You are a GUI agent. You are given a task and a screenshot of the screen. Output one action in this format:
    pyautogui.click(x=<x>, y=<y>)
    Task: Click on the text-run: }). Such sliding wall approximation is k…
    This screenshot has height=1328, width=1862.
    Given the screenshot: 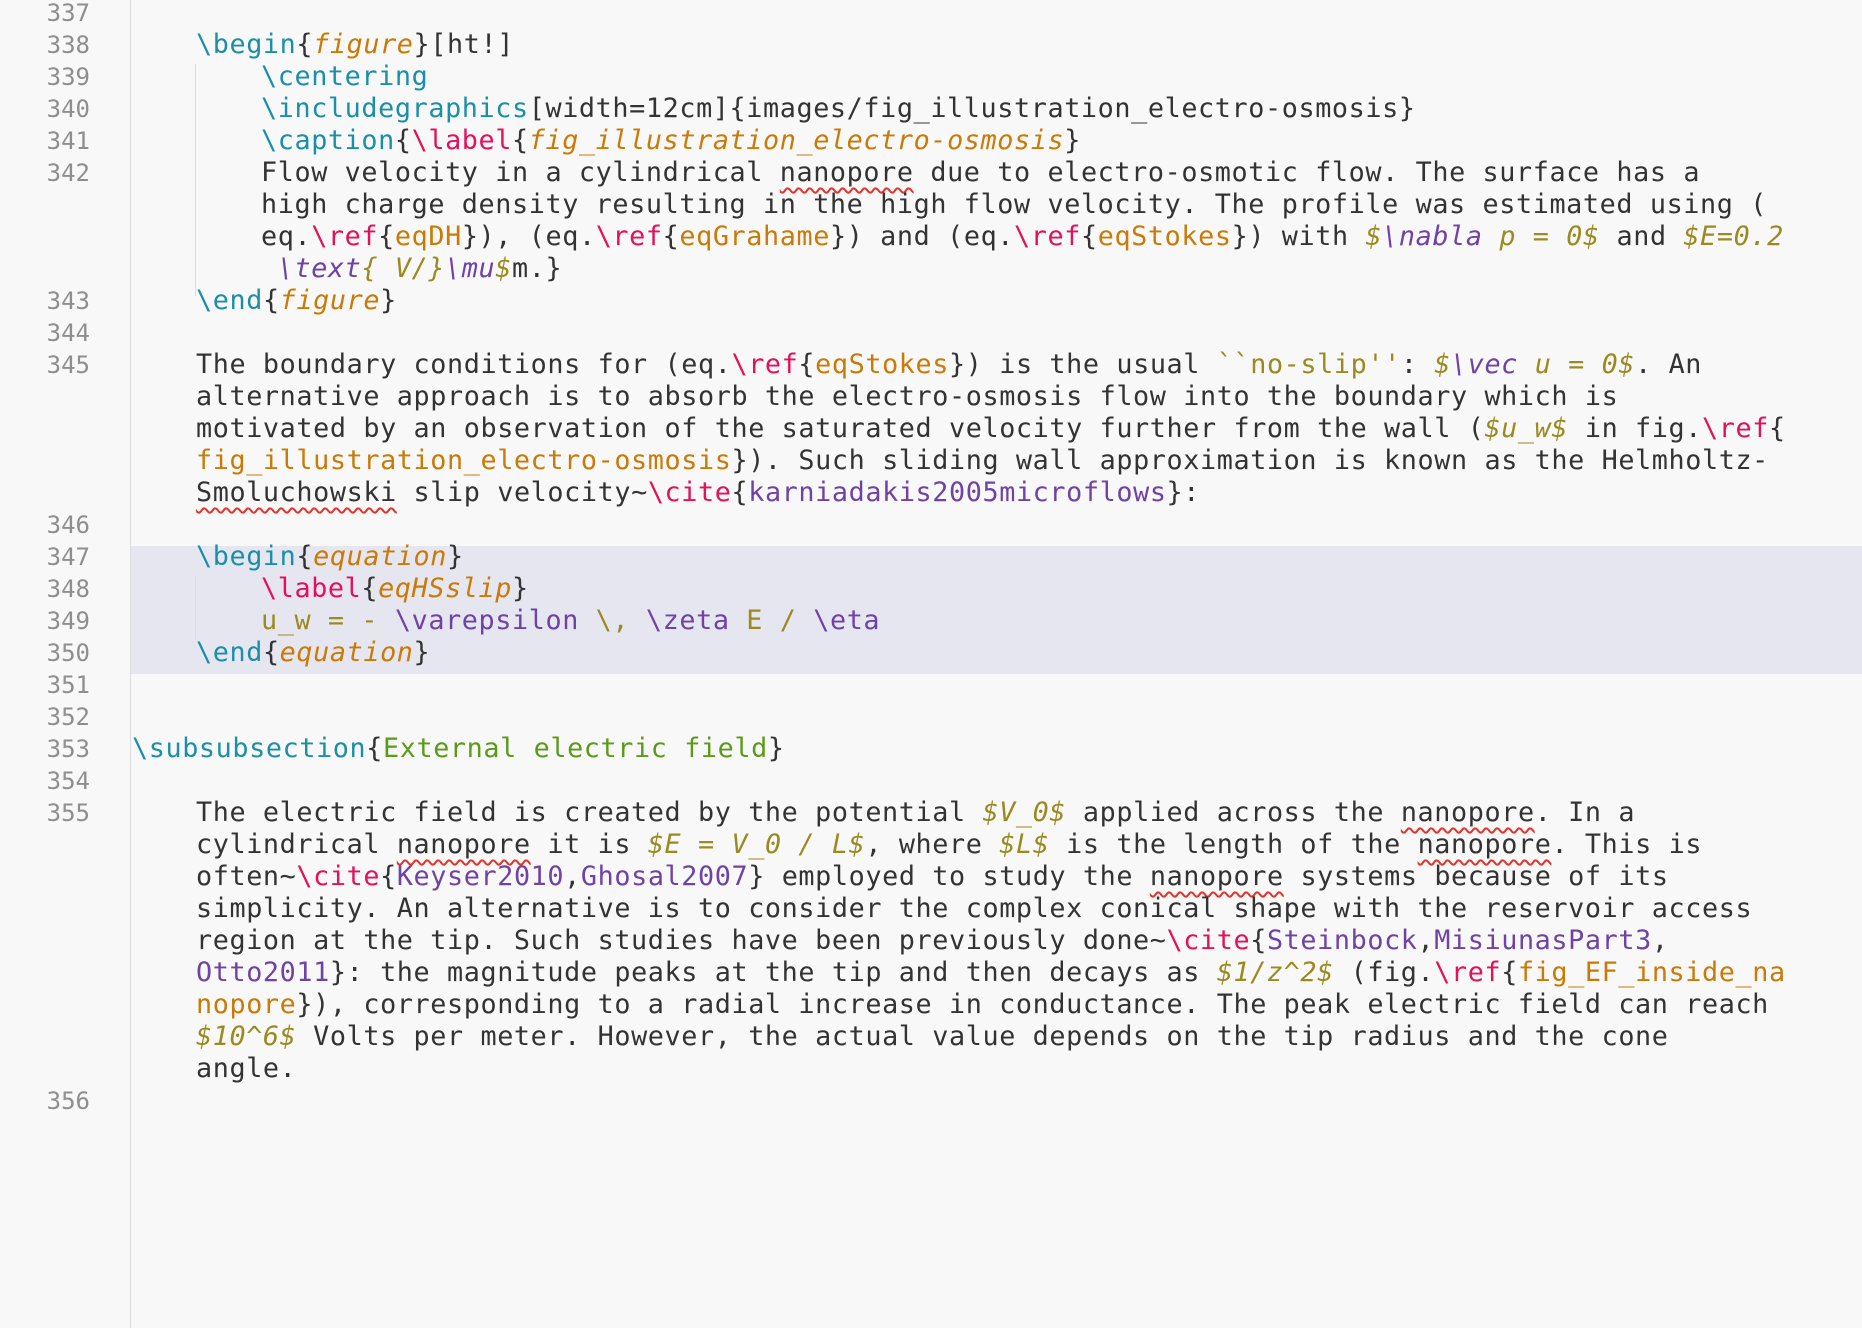 What is the action you would take?
    pyautogui.click(x=1250, y=460)
    